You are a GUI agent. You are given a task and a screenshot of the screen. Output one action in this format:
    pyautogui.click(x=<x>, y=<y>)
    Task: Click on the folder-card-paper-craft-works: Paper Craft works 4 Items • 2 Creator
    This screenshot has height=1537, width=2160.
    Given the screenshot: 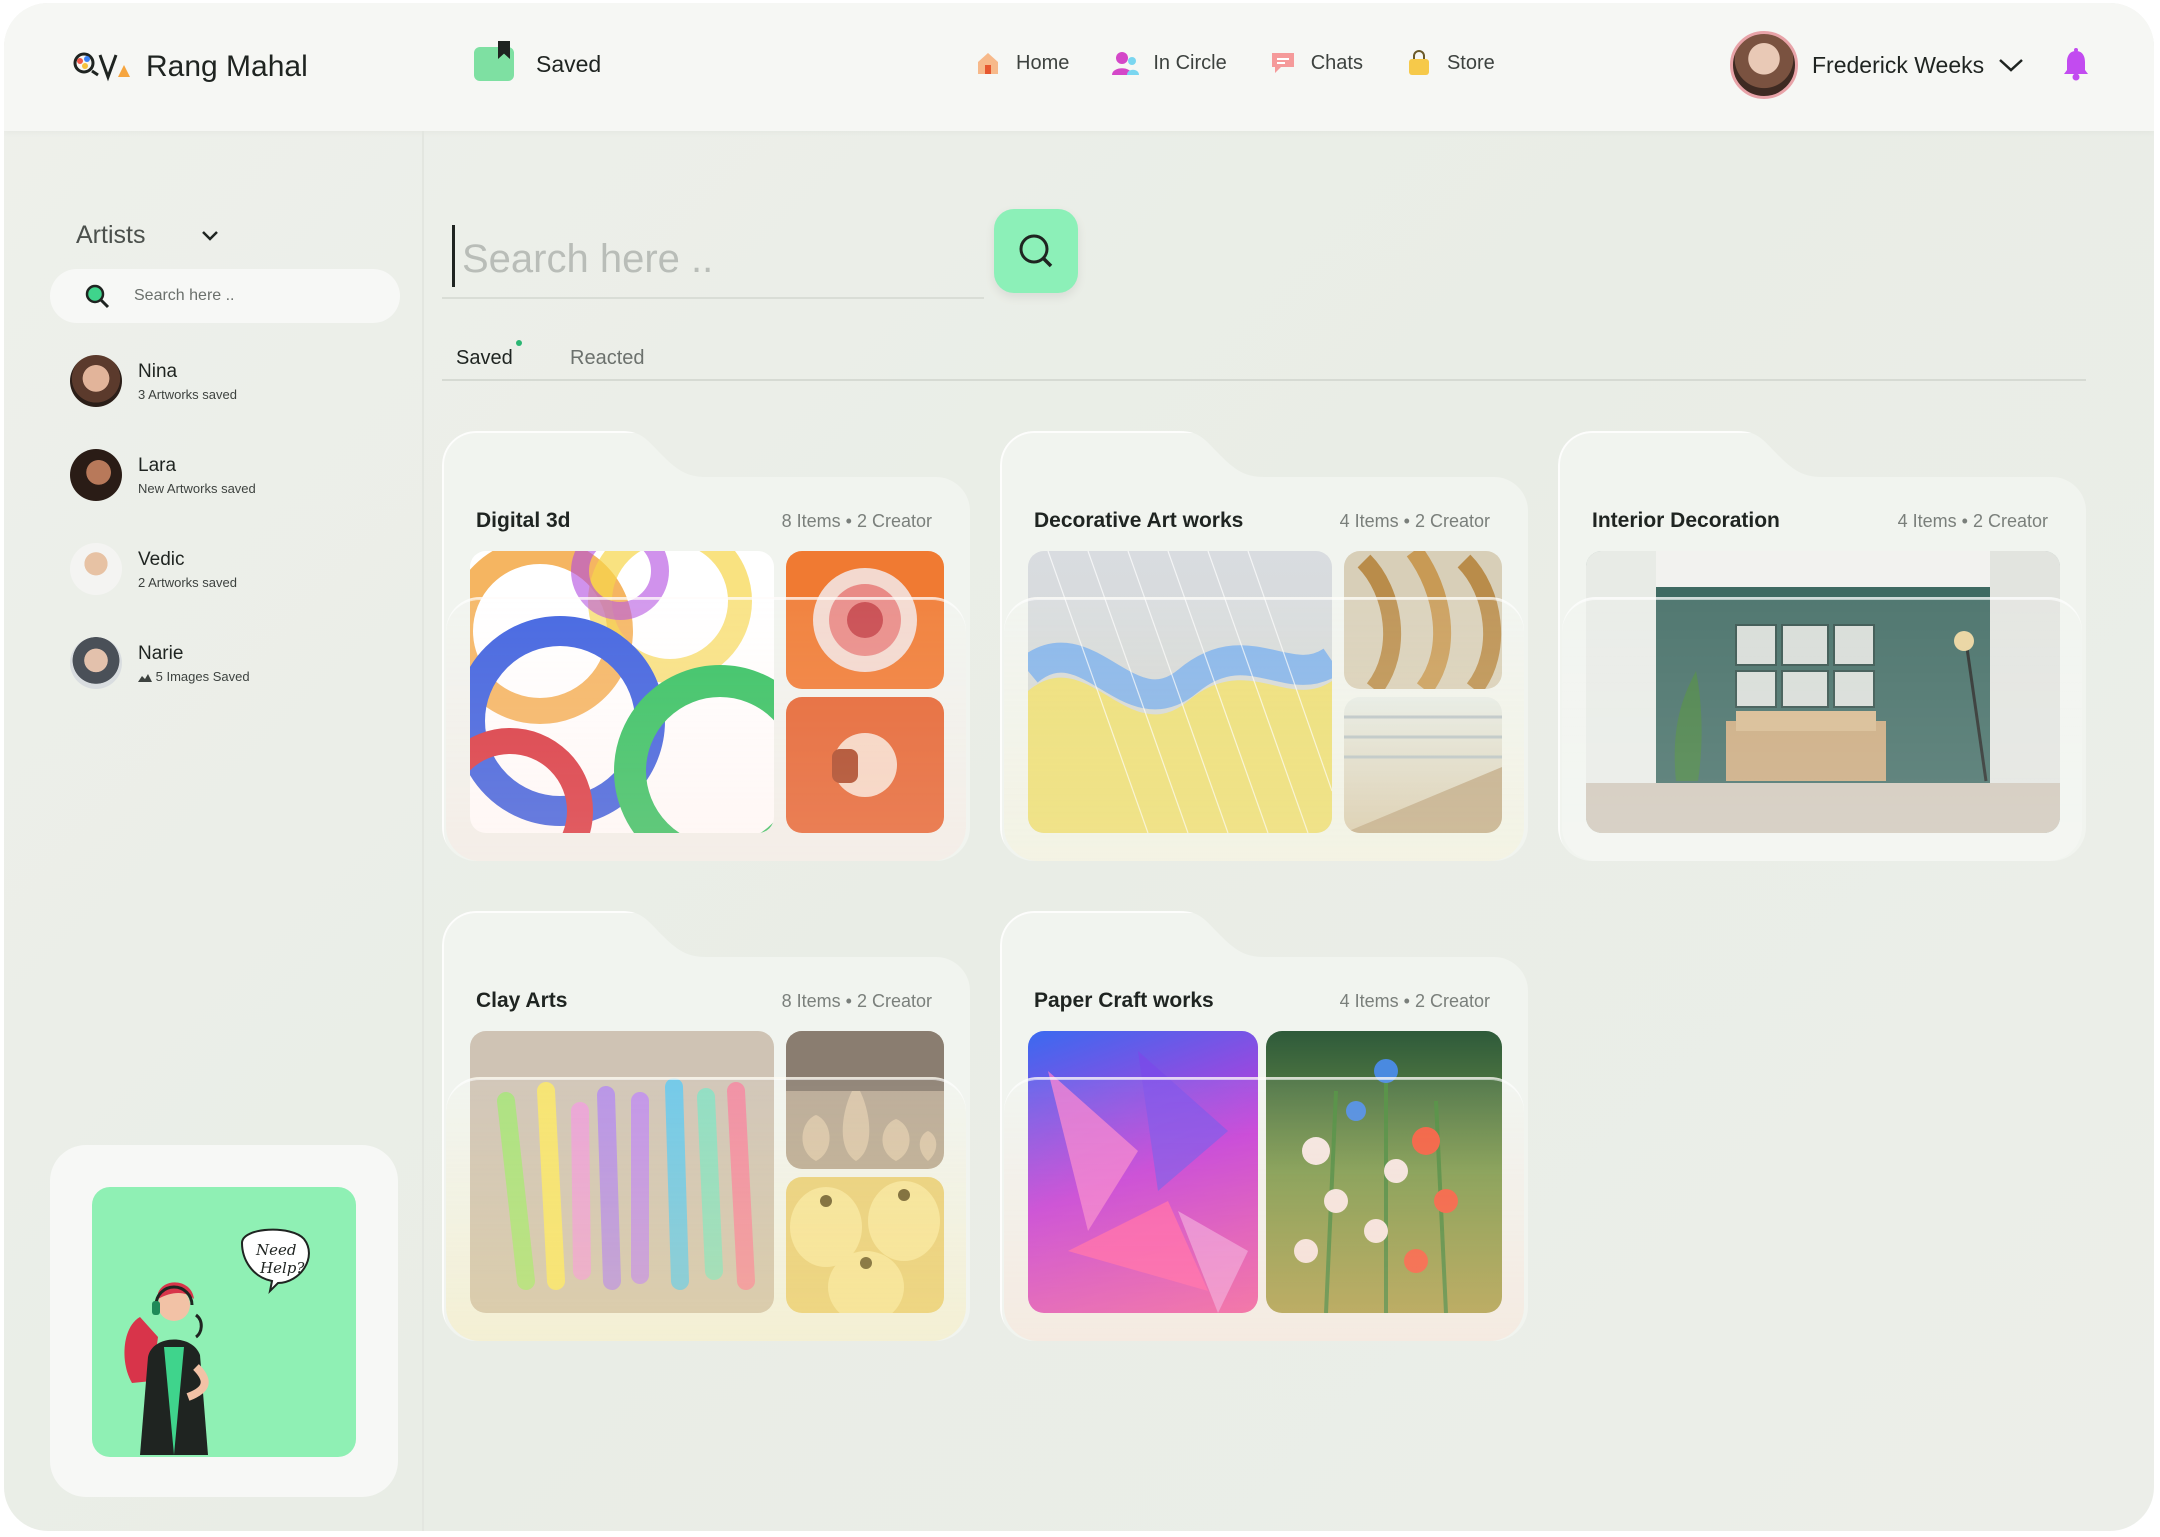 What is the action you would take?
    pyautogui.click(x=1264, y=1126)
    